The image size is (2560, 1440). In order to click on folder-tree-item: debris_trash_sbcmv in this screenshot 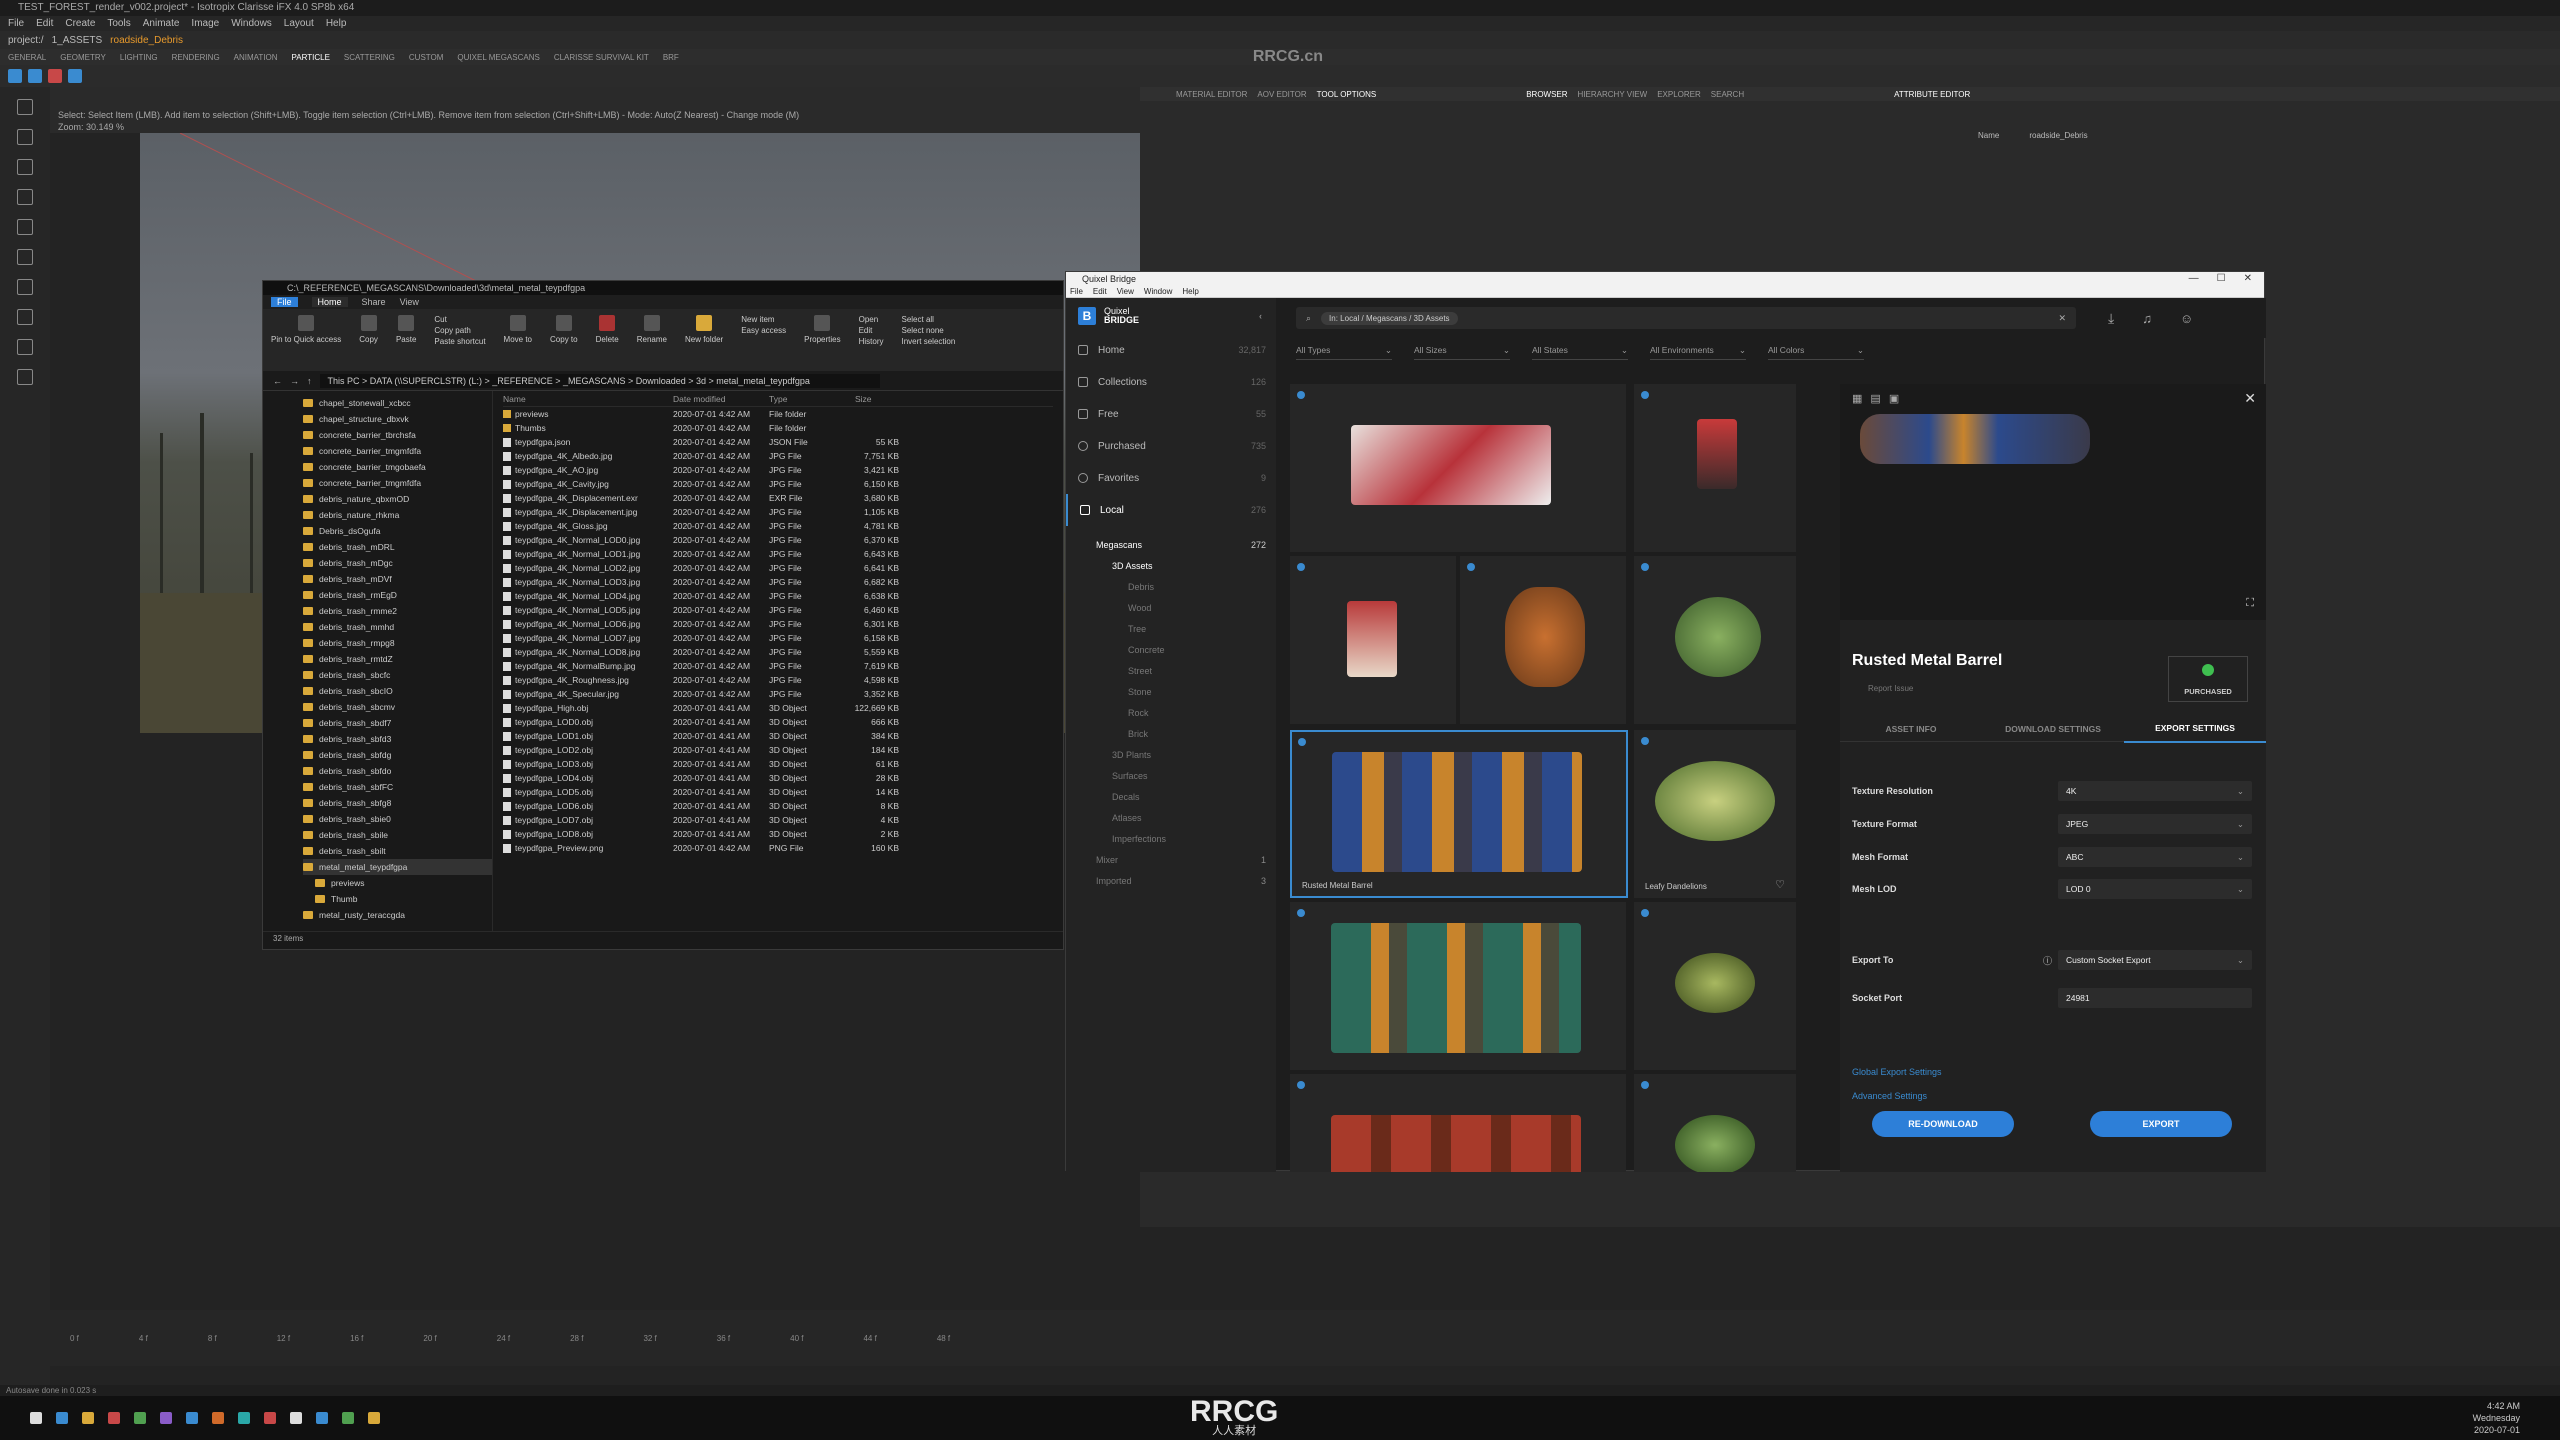, I will do `click(397, 707)`.